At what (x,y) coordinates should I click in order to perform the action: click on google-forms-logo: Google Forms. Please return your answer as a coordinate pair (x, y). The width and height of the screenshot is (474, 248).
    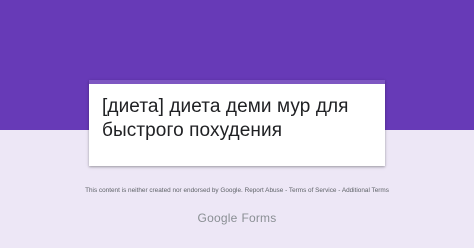
    Looking at the image, I should click on (237, 218).